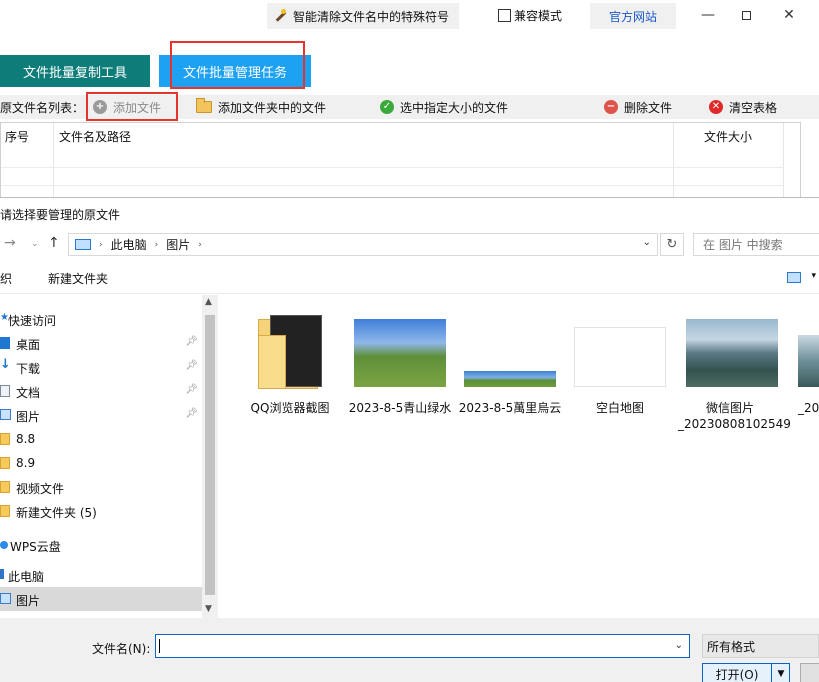 The width and height of the screenshot is (819, 682). Describe the element at coordinates (129, 244) in the screenshot. I see `breadcrumb-this-pc: 此电脑` at that location.